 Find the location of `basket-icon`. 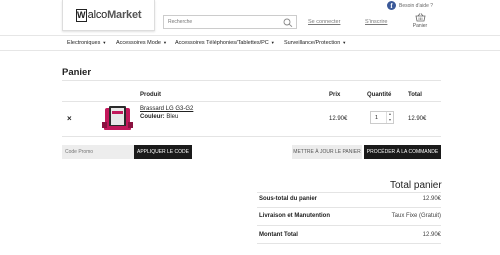

basket-icon is located at coordinates (420, 17).